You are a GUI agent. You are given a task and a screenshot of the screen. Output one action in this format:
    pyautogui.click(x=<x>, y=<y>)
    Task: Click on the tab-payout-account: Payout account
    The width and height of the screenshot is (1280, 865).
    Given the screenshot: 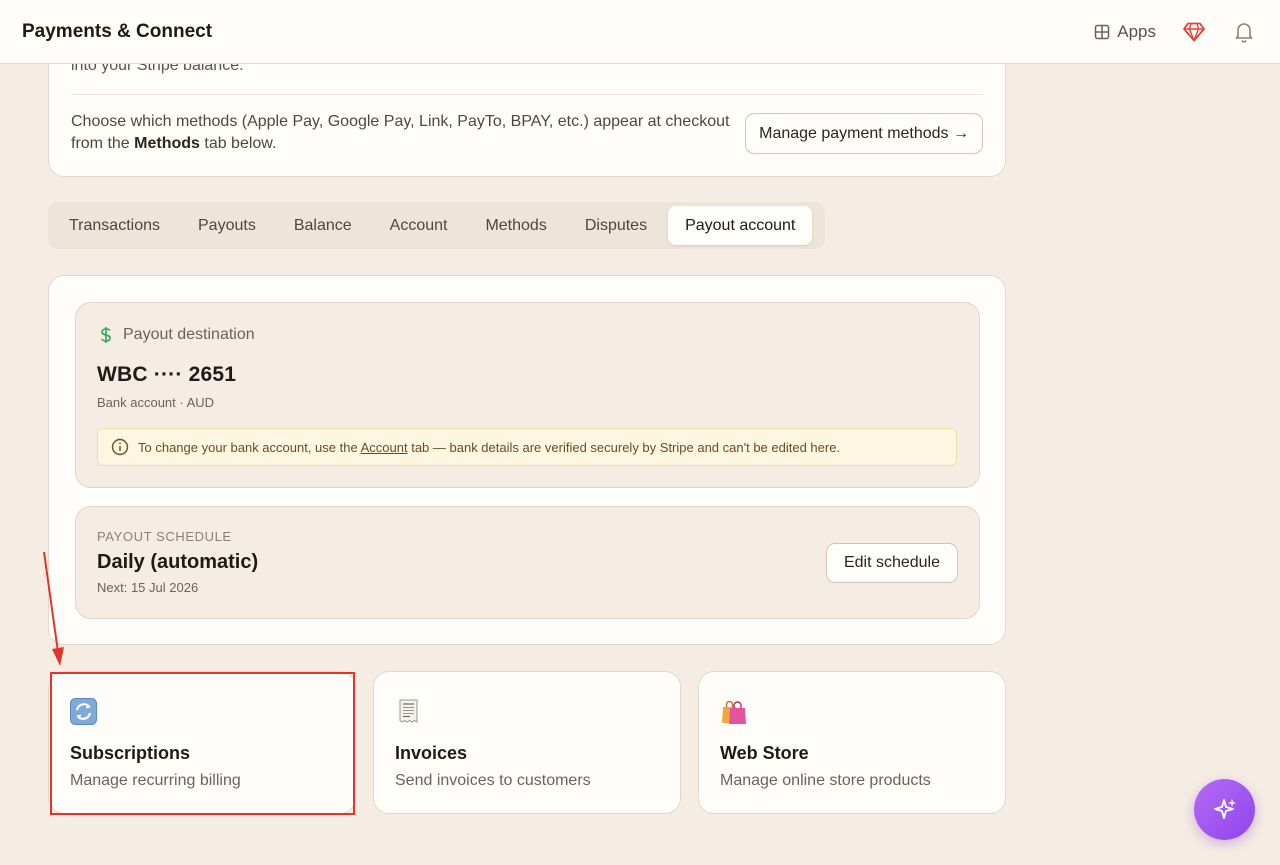 What is the action you would take?
    pyautogui.click(x=740, y=225)
    